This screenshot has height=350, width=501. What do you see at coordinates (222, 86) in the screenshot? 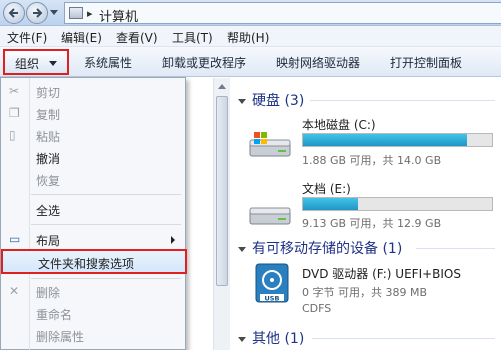
I see `scroll-up-icon` at bounding box center [222, 86].